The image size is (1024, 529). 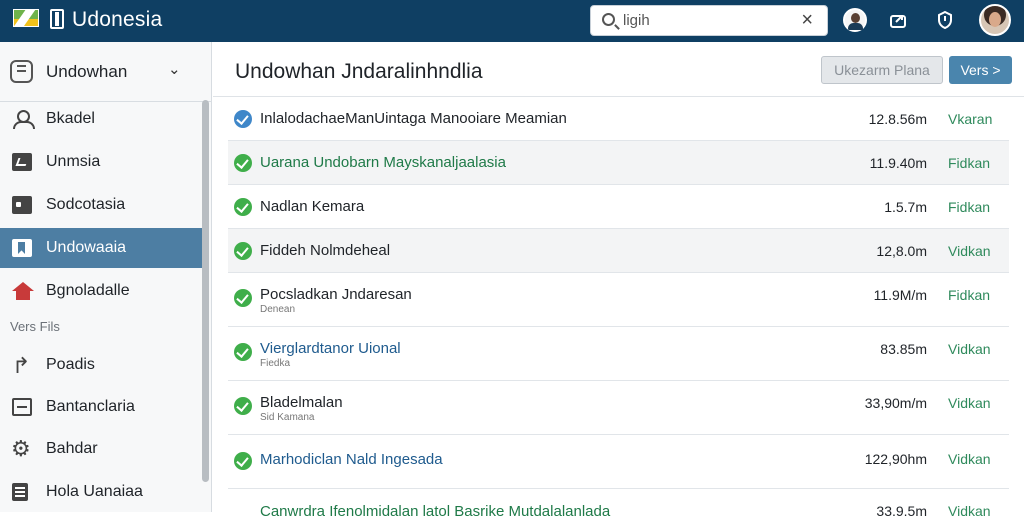 What do you see at coordinates (21, 71) in the screenshot?
I see `app-icon` at bounding box center [21, 71].